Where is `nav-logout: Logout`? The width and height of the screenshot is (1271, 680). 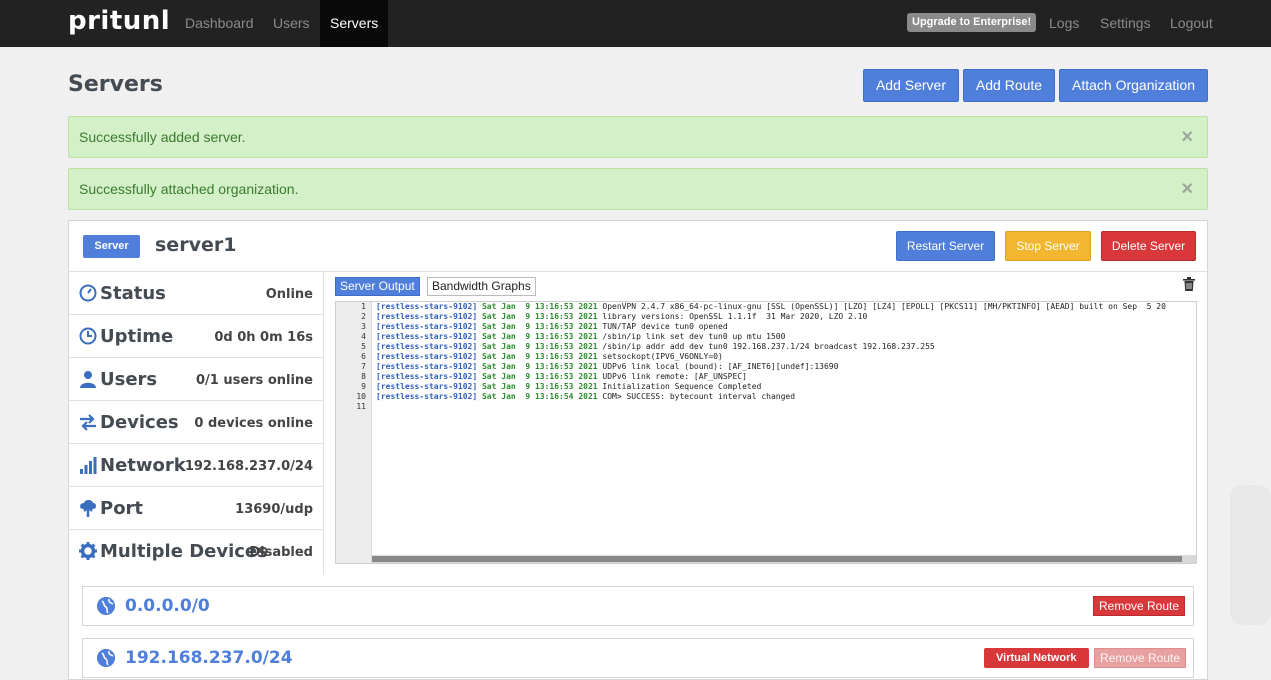 nav-logout: Logout is located at coordinates (1191, 23).